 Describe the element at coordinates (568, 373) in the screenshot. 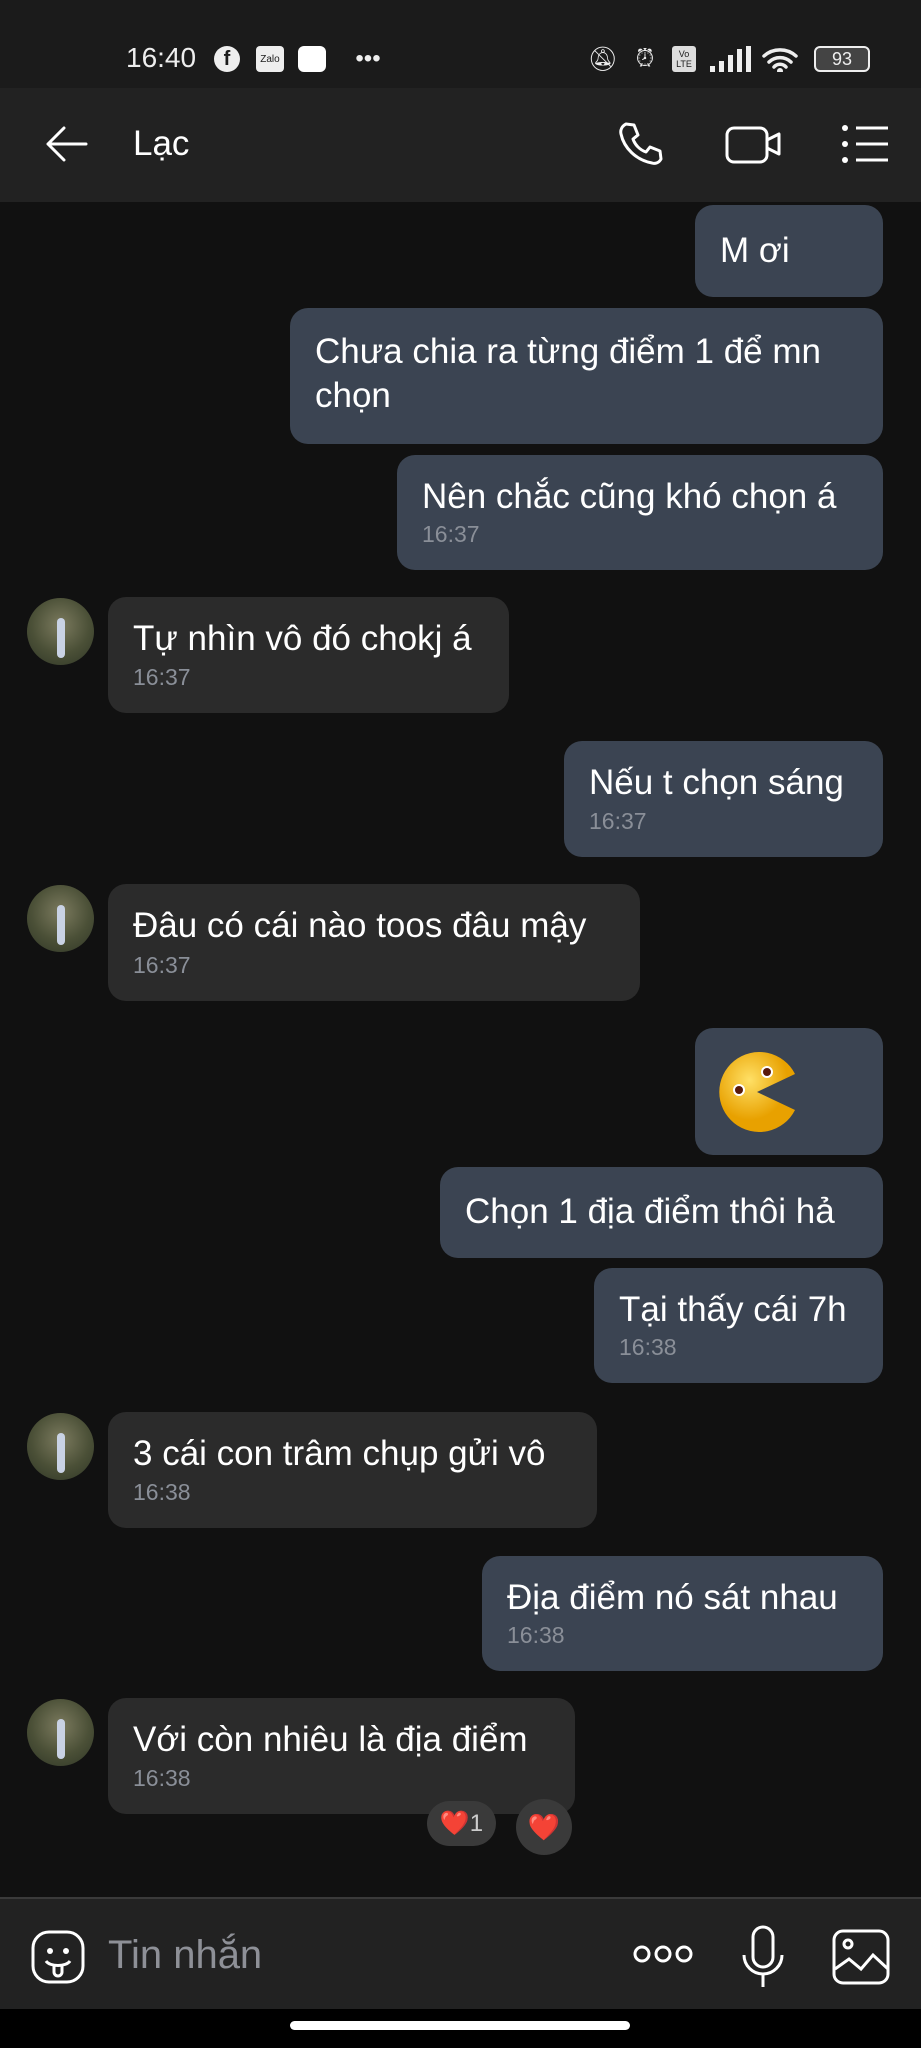

I see `message-text: Chưa chia ra từng điểm 1 để mn chọn` at that location.